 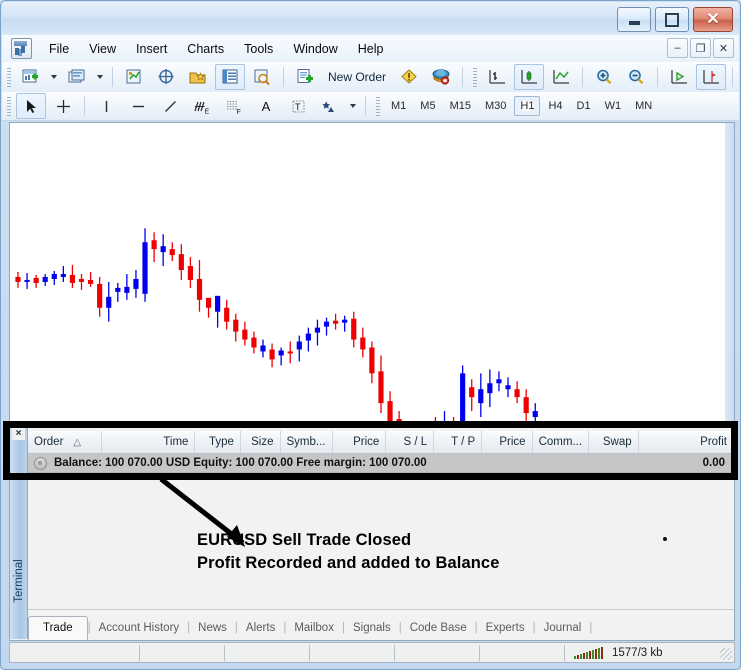 I want to click on column-header-size-3: Size, so click(x=261, y=442).